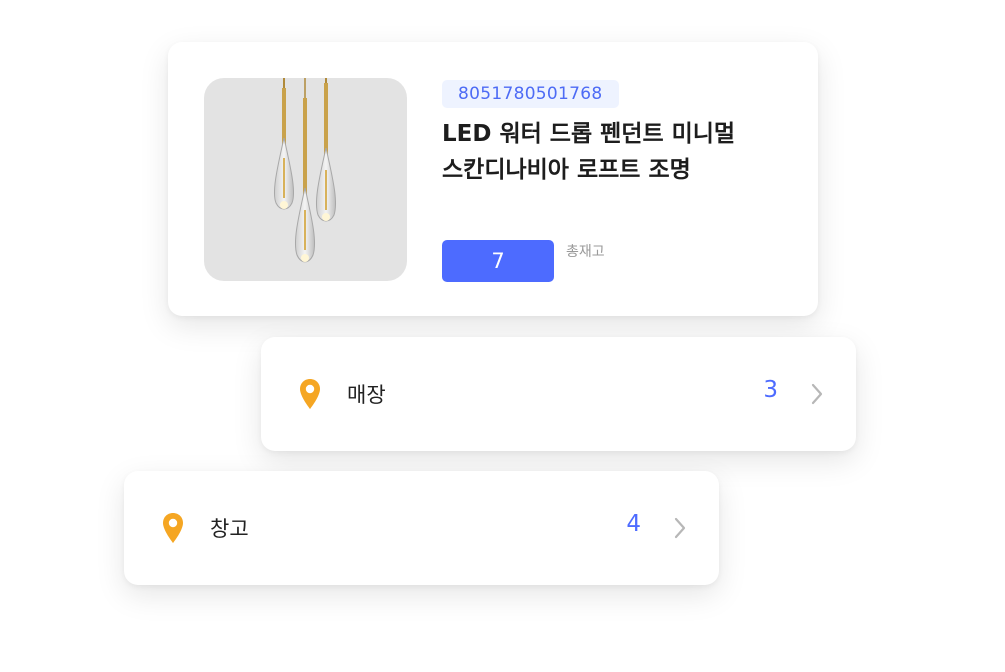  What do you see at coordinates (585, 252) in the screenshot?
I see `total-stock-label: 총재고` at bounding box center [585, 252].